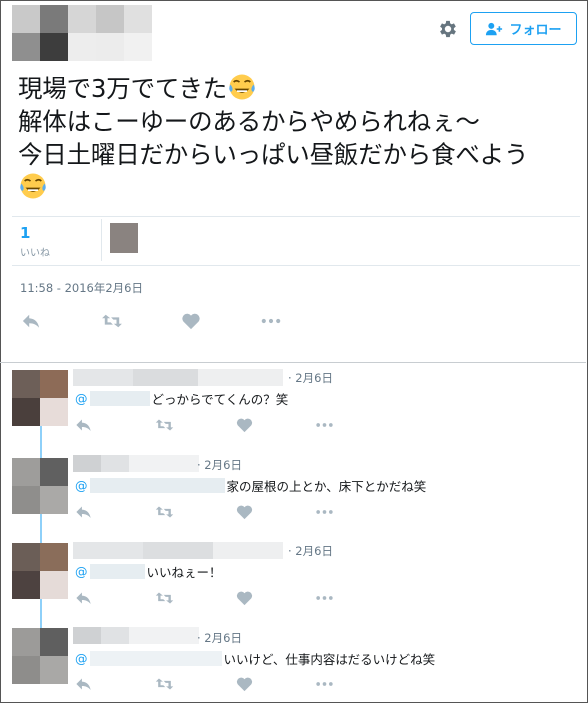 Image resolution: width=588 pixels, height=703 pixels. I want to click on reply-body: いいねぇー！, so click(184, 572).